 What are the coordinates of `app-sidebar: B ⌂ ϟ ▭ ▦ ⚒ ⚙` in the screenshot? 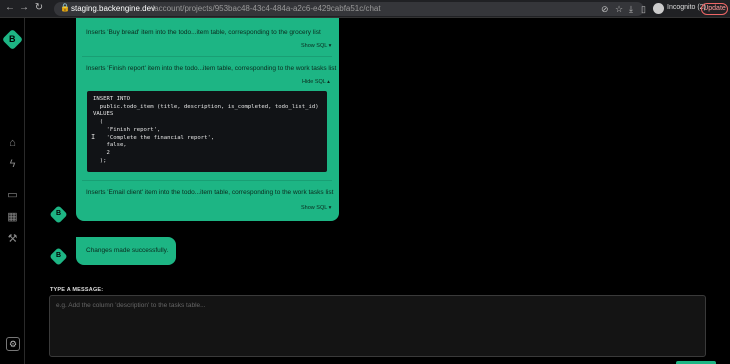 It's located at (12, 191).